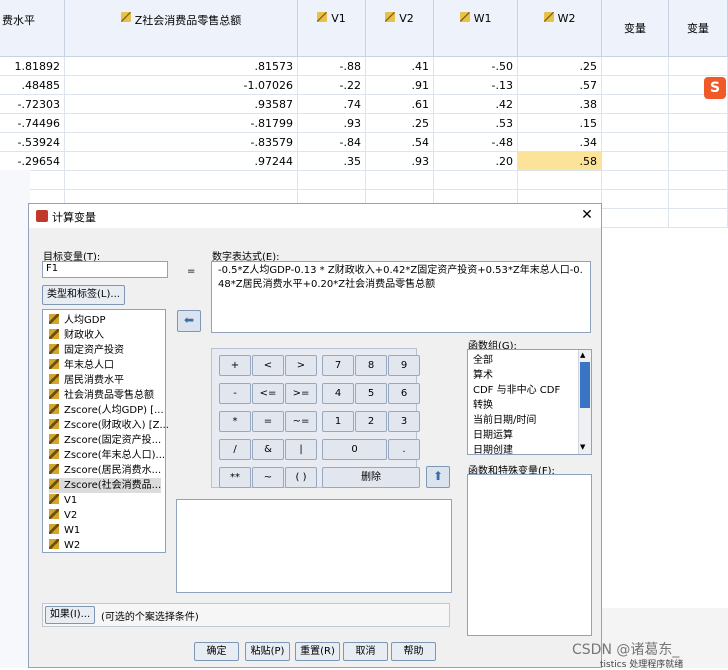 The height and width of the screenshot is (670, 728). Describe the element at coordinates (181, 180) in the screenshot. I see `cell-z-retail` at that location.